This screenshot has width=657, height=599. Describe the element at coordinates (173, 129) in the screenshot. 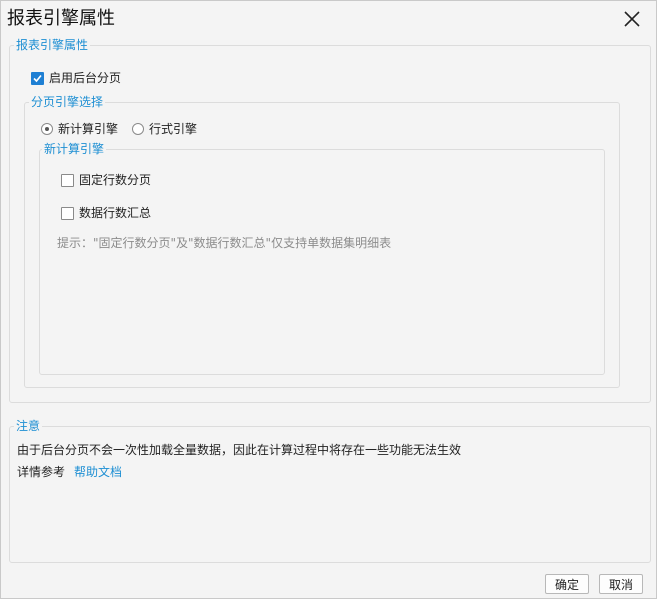

I see `radio-row-engine-label: 行式引擎` at that location.